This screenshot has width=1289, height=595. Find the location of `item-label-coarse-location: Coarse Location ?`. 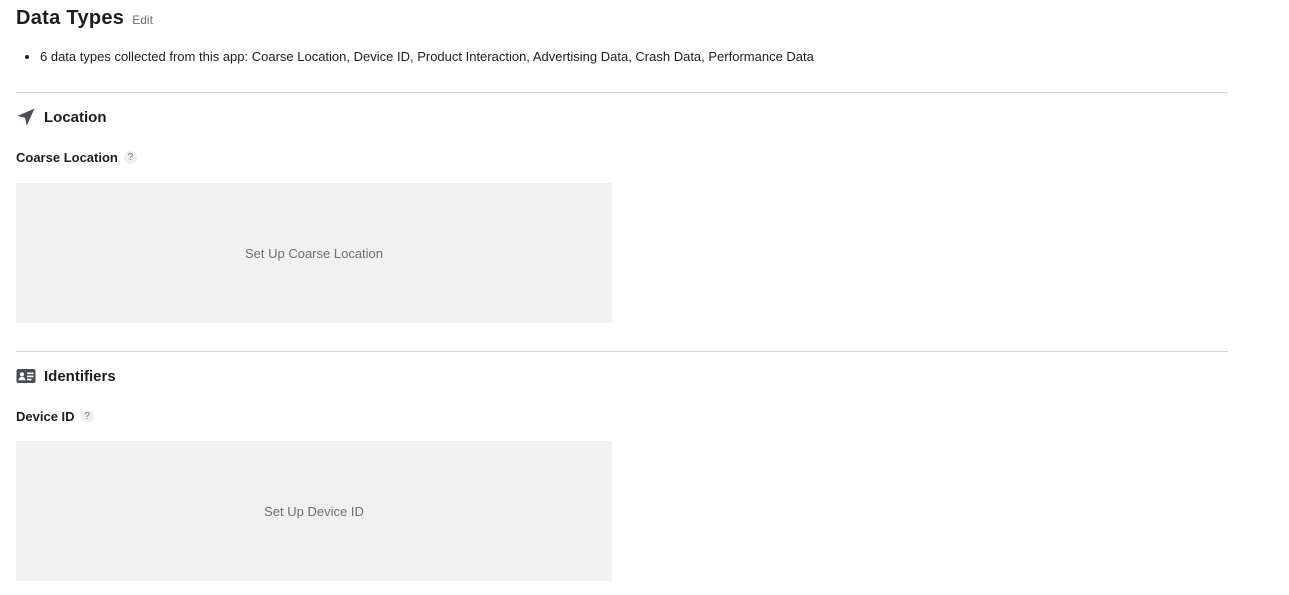

item-label-coarse-location: Coarse Location ? is located at coordinates (76, 157).